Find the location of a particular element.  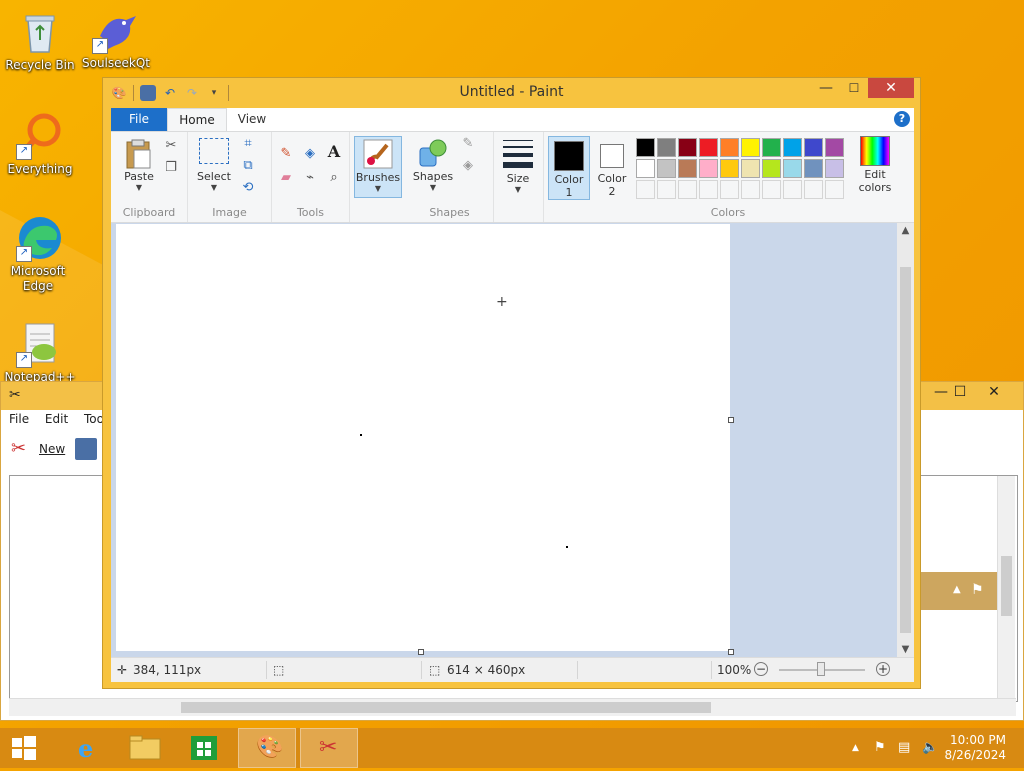

scroll-up-icon: ▲ is located at coordinates (905, 230).